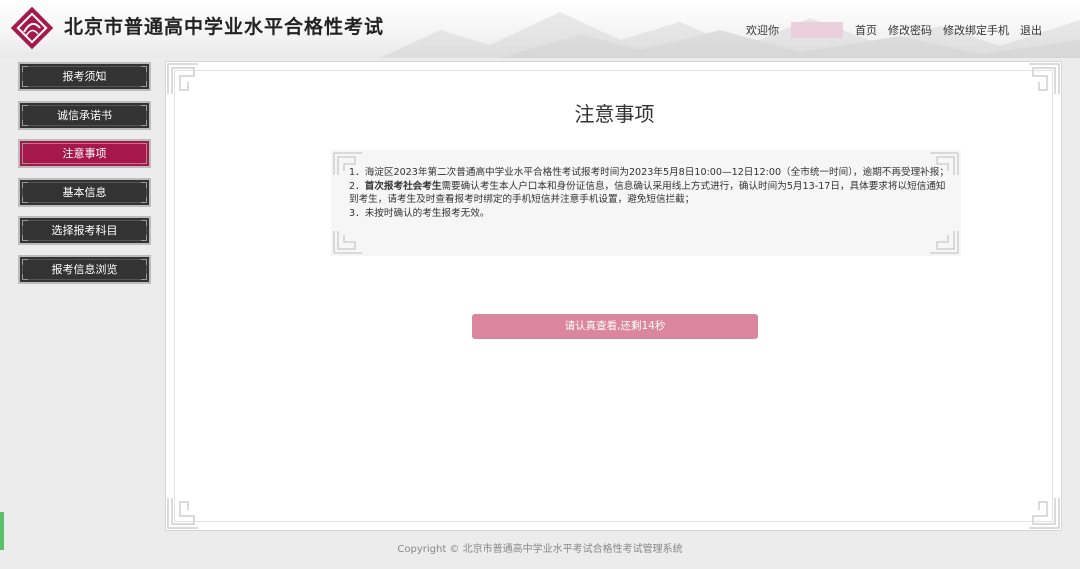  I want to click on sidebar-item-integrity-pledge: 诚信承诺书, so click(84, 115).